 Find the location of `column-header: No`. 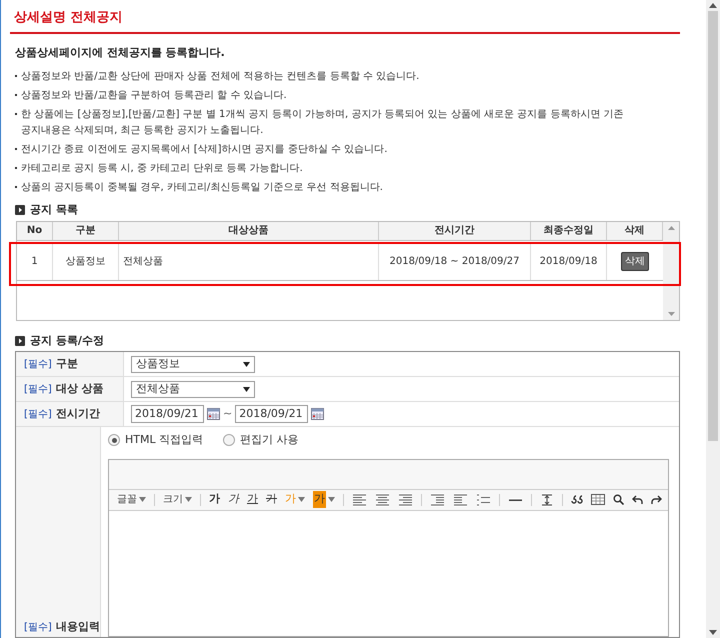

column-header: No is located at coordinates (35, 231).